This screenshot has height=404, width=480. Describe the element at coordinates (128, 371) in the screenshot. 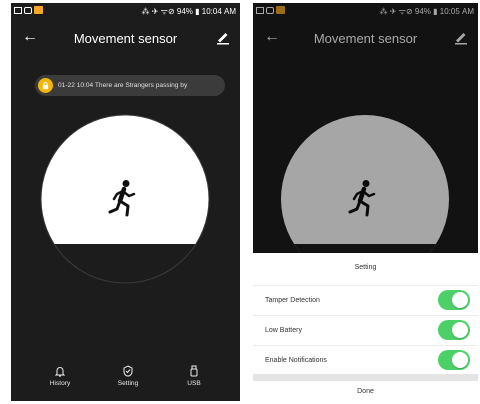

I see `shield-check-icon` at that location.